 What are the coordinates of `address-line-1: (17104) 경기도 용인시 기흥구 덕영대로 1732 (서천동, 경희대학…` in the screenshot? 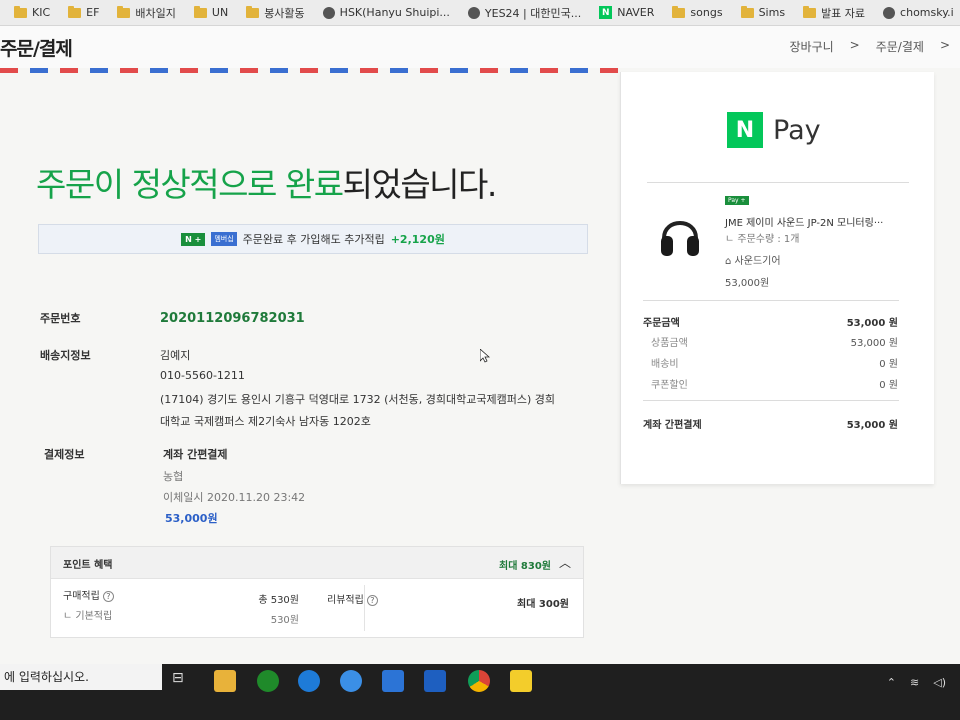 It's located at (357, 399).